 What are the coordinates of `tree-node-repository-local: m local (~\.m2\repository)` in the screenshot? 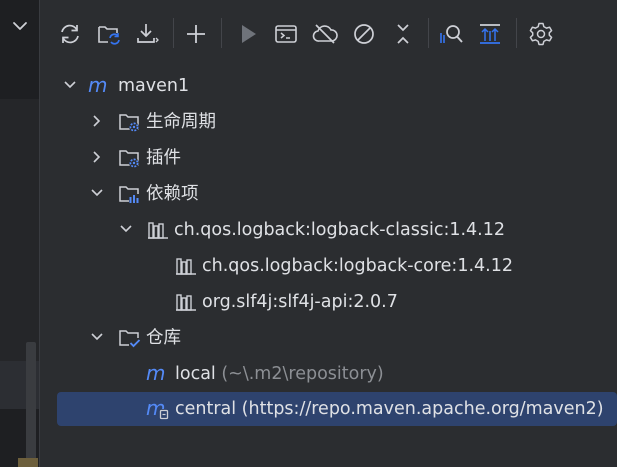 It's located at (328, 374).